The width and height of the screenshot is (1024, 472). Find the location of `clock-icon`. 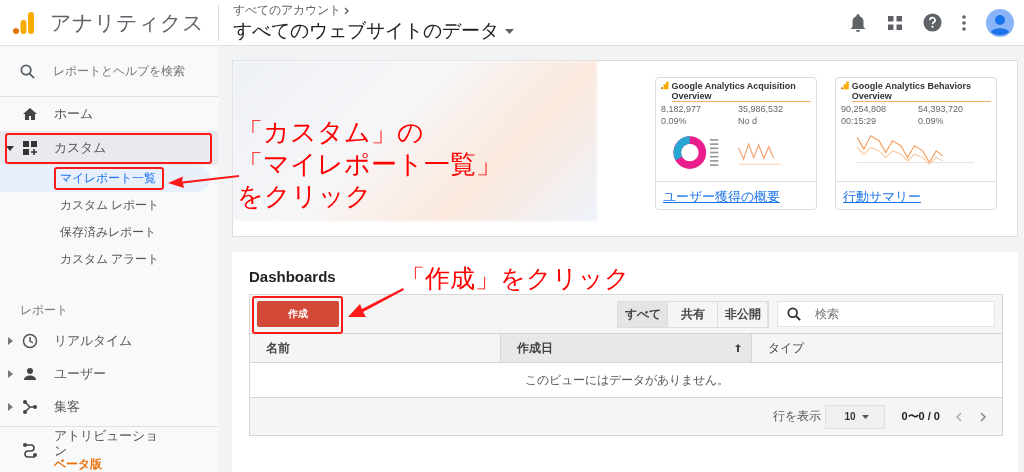

clock-icon is located at coordinates (30, 340).